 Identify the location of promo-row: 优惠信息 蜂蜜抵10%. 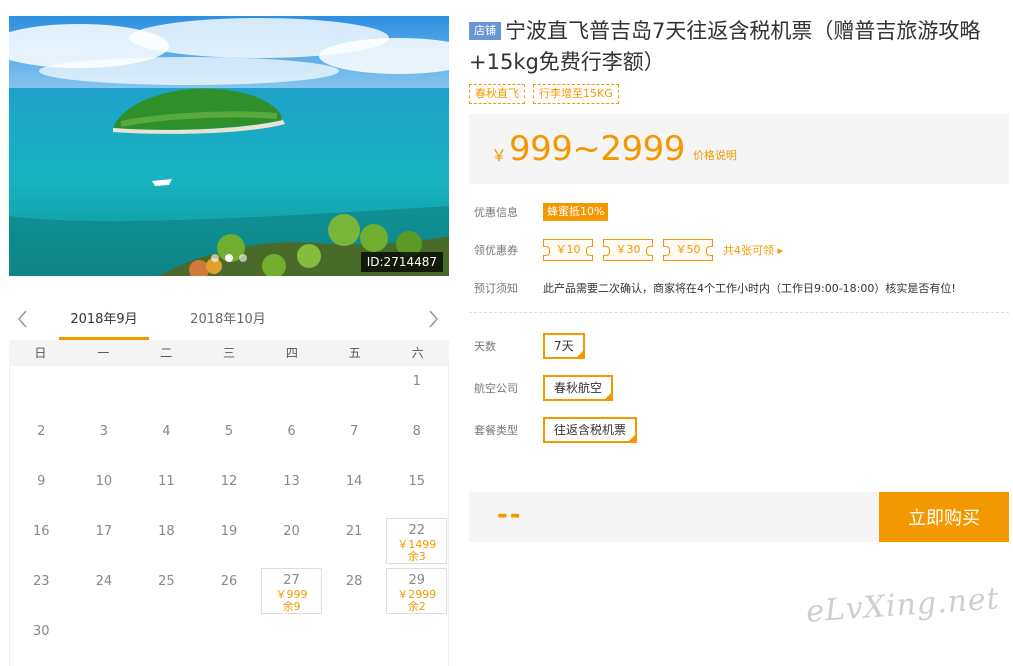
(739, 212).